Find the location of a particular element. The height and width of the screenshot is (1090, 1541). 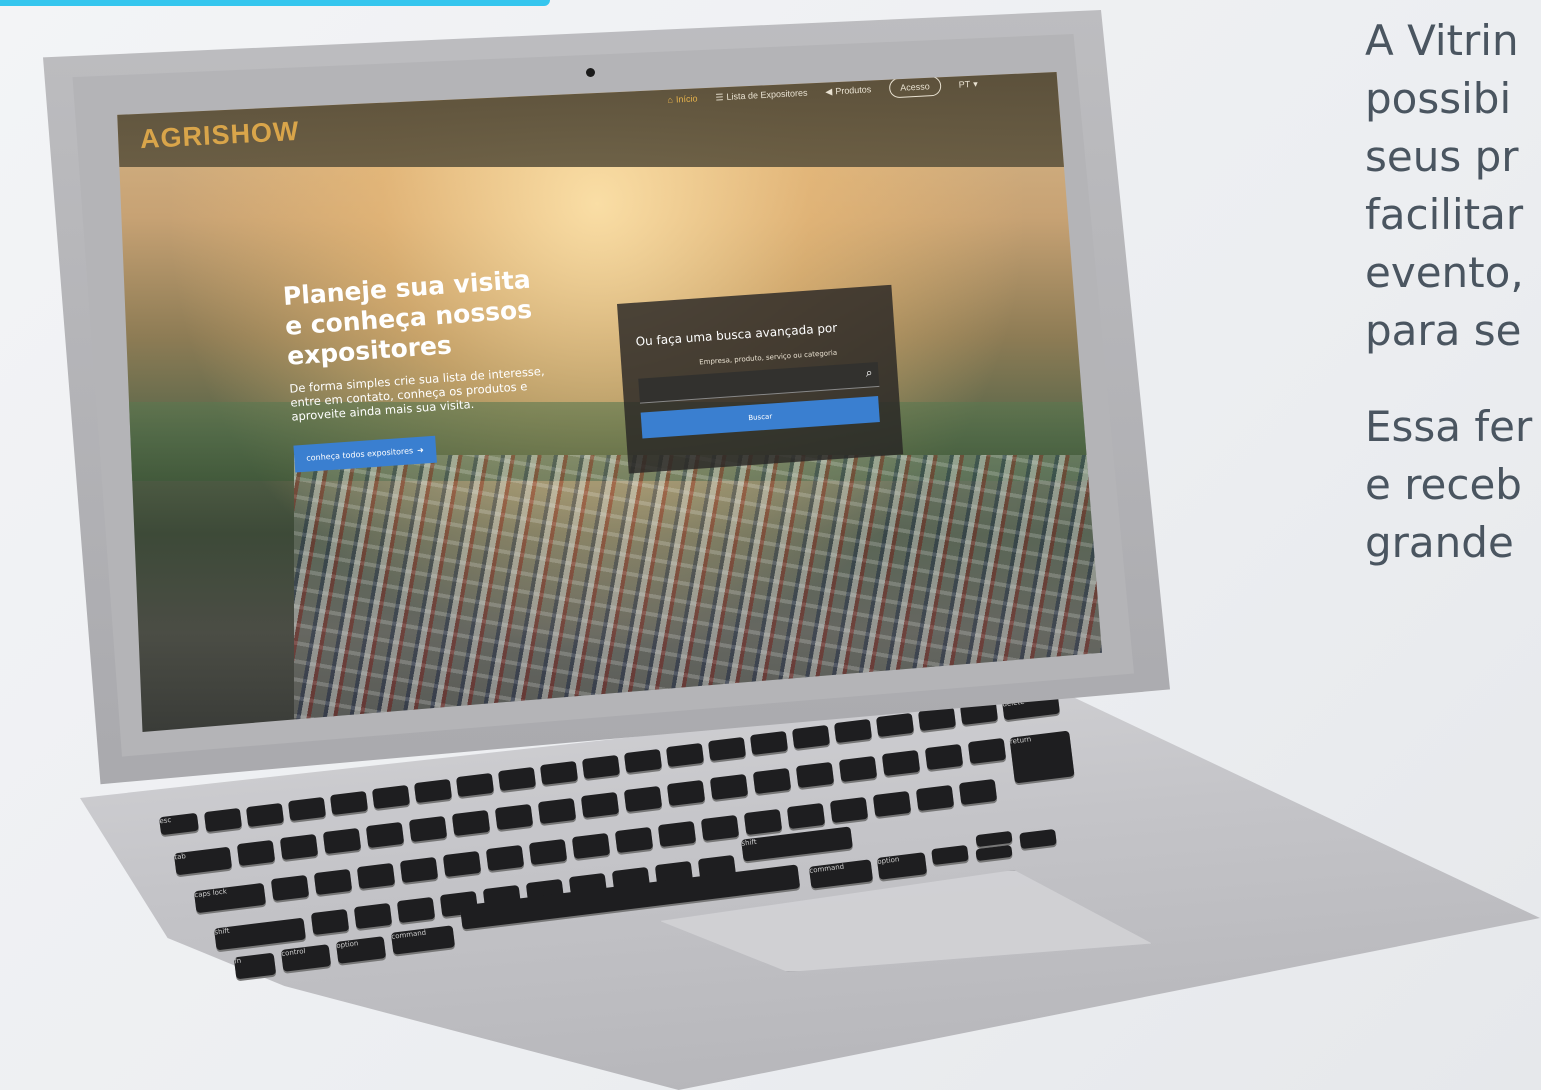

list-icon: ☰ is located at coordinates (719, 96).